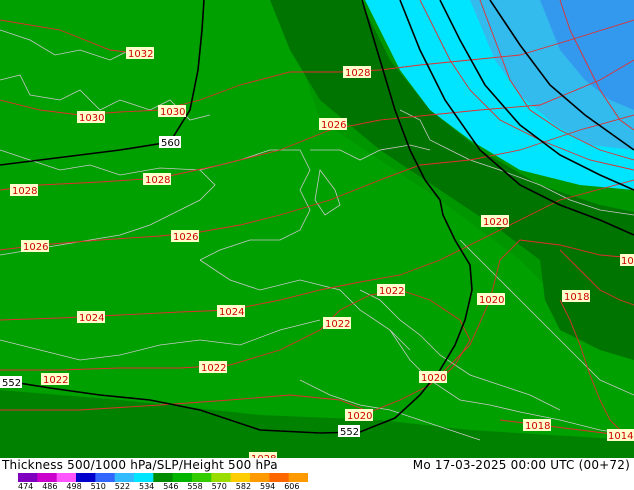  I want to click on scale-tick-labels: 474 486 498 510 522 534 546 558 570 582 594 606, so click(165, 486).